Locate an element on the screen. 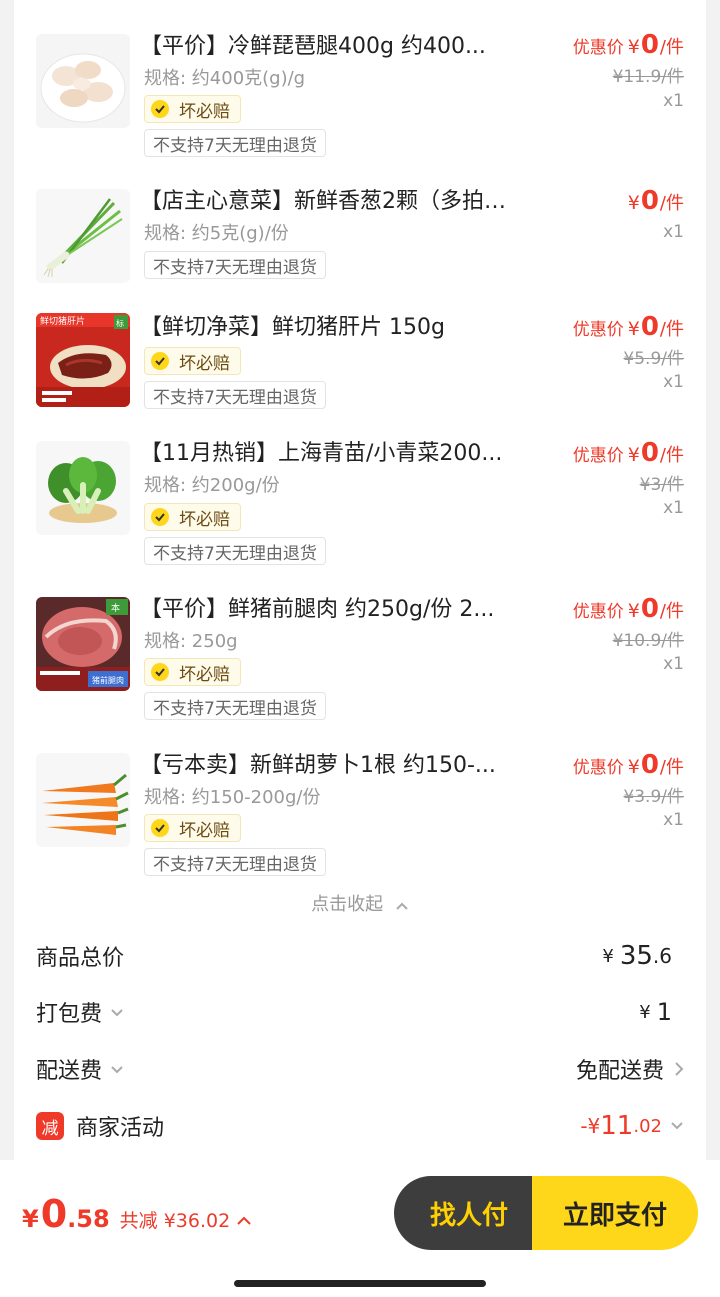 The height and width of the screenshot is (1297, 720). product-image-pork-leg: 本 猪前腿肉 is located at coordinates (83, 644).